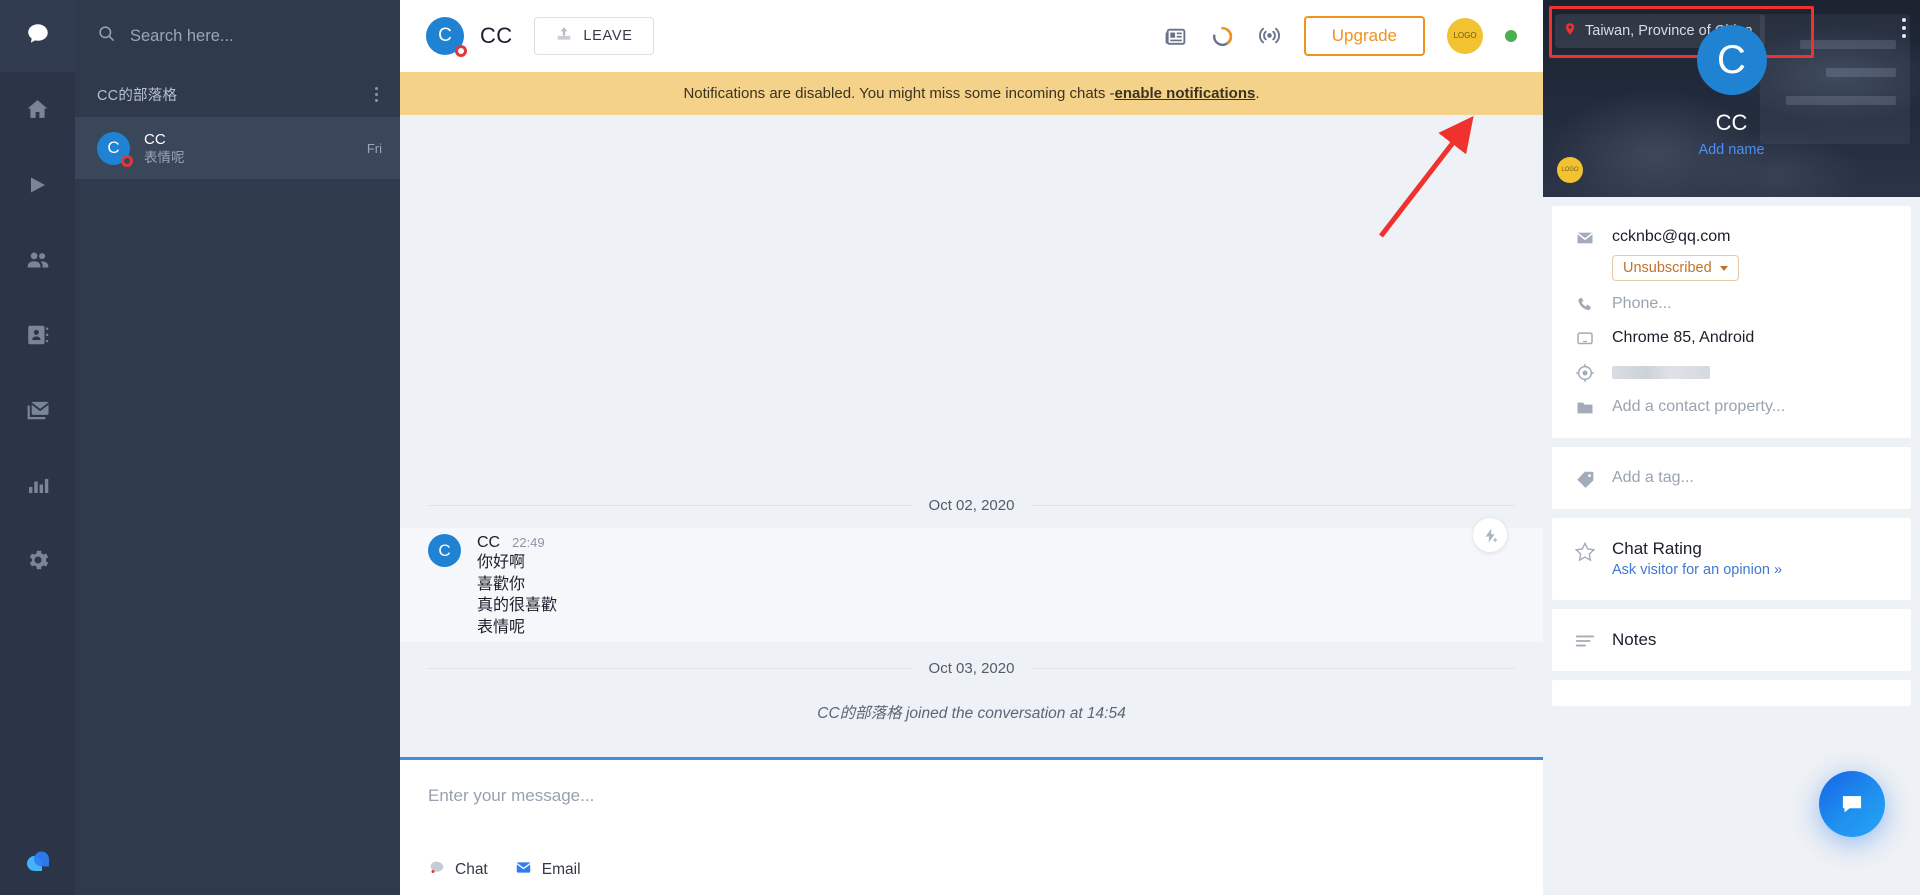 The height and width of the screenshot is (895, 1920). I want to click on chat-header-avatar: C, so click(446, 37).